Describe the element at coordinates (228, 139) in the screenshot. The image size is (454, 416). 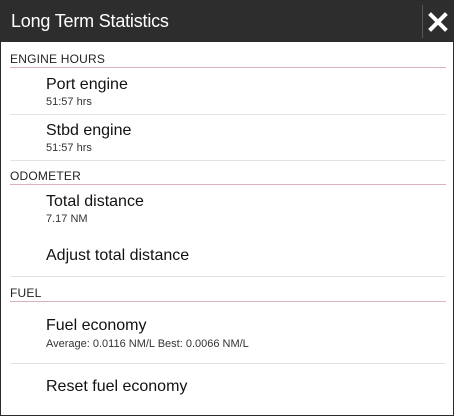
I see `list-item-stbd-engine: Stbd engine 51:57 hrs` at that location.